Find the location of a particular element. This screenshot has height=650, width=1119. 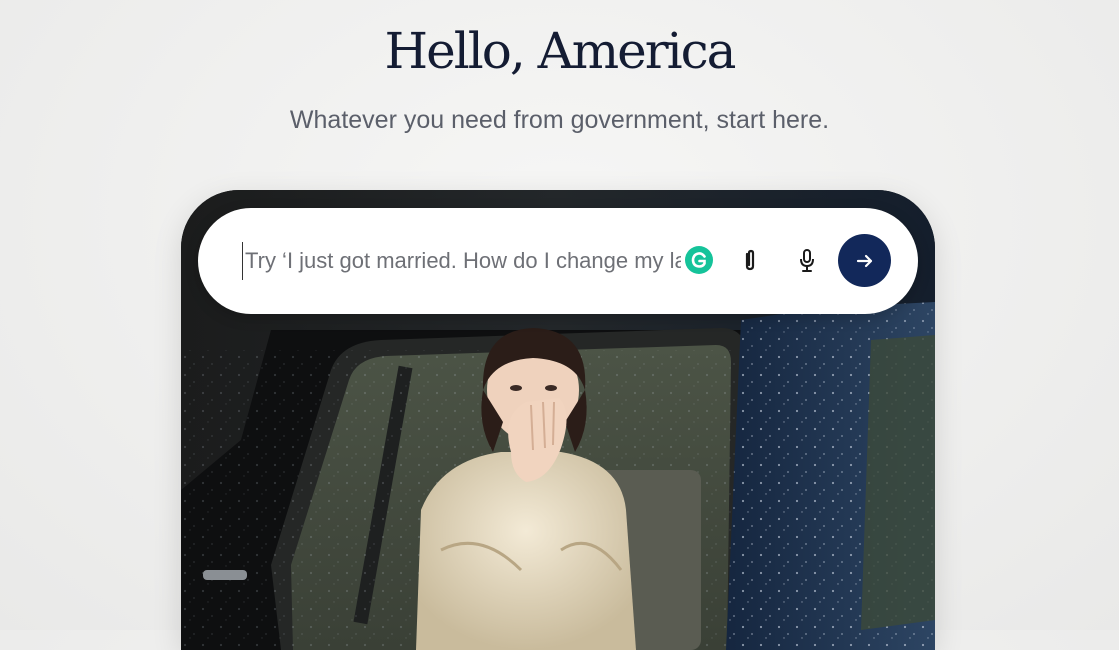

microphone-button is located at coordinates (807, 261).